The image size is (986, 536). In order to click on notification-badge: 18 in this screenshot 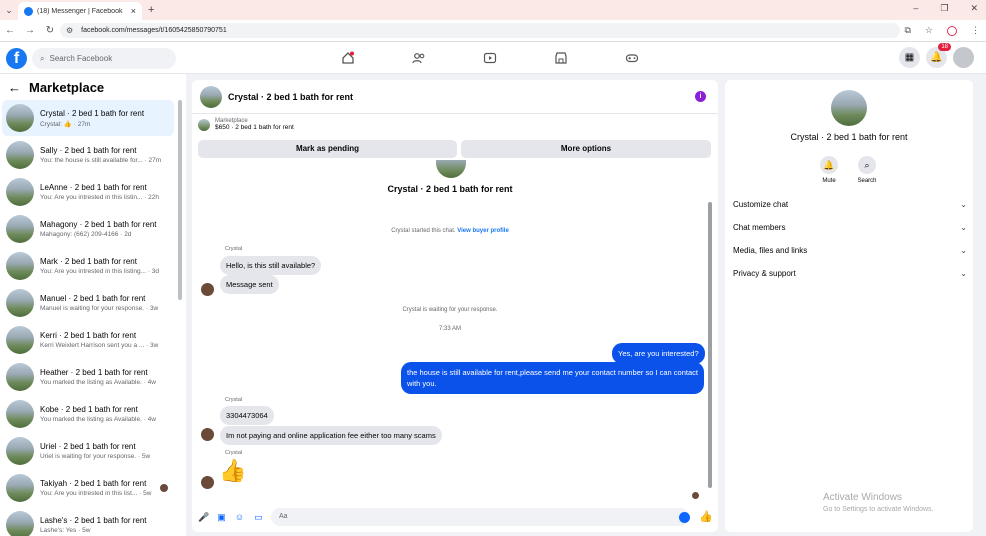, I will do `click(944, 47)`.